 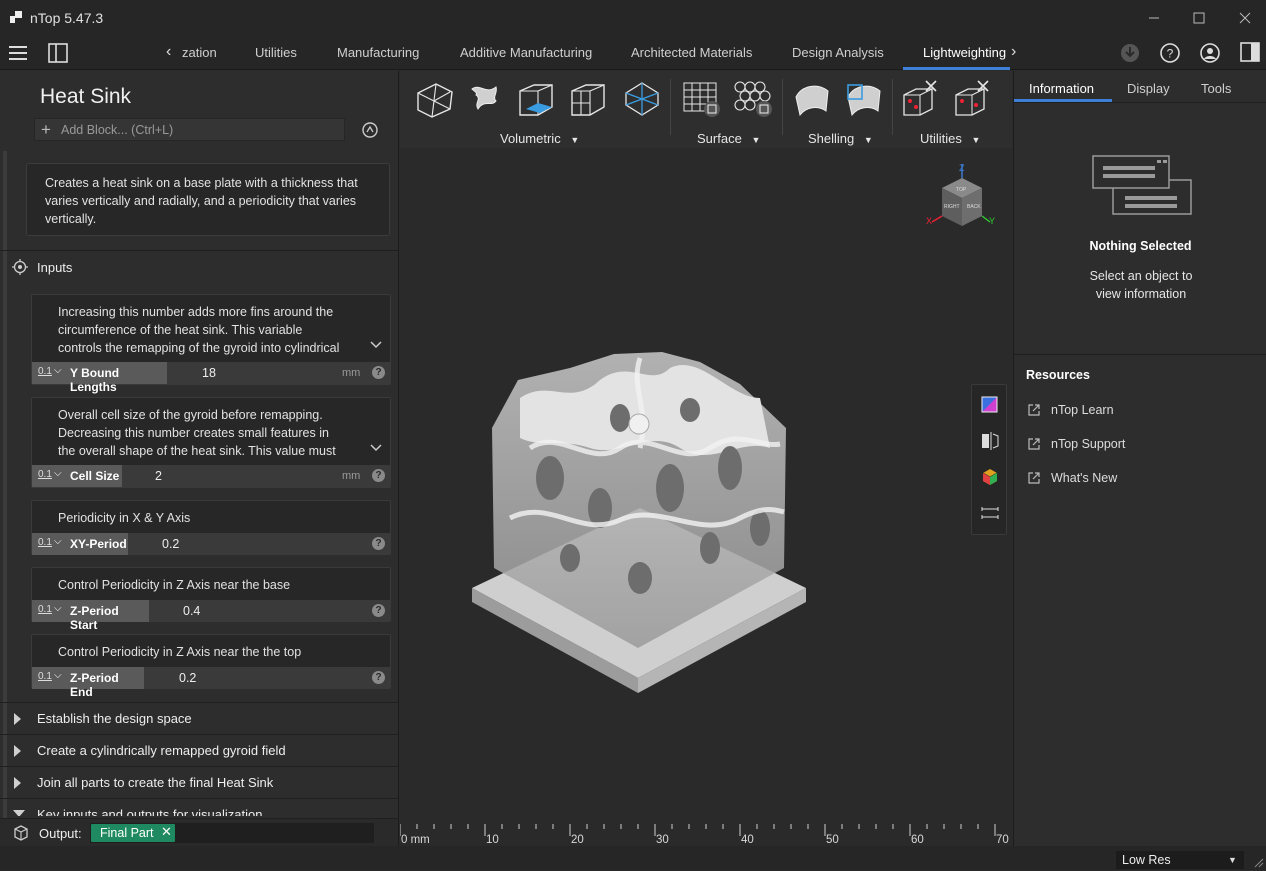 I want to click on shelling-group-dropdown: Shelling ▼, so click(x=840, y=138).